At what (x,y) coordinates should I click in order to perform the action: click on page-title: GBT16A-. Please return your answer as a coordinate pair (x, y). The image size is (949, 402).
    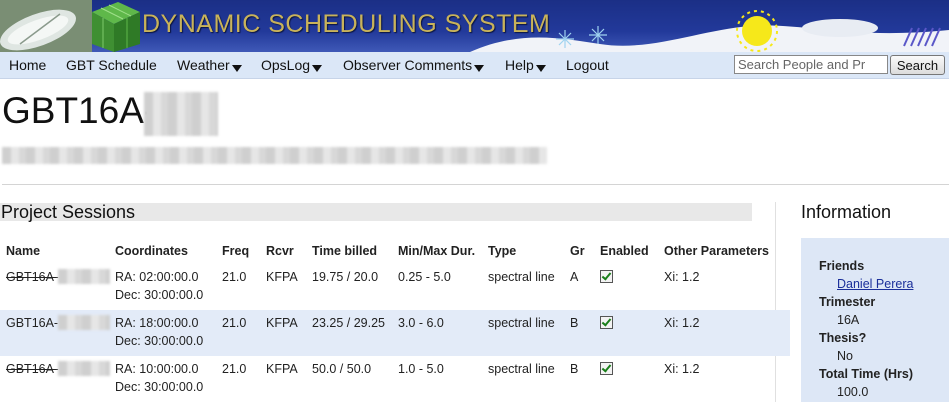
    Looking at the image, I should click on (79, 110).